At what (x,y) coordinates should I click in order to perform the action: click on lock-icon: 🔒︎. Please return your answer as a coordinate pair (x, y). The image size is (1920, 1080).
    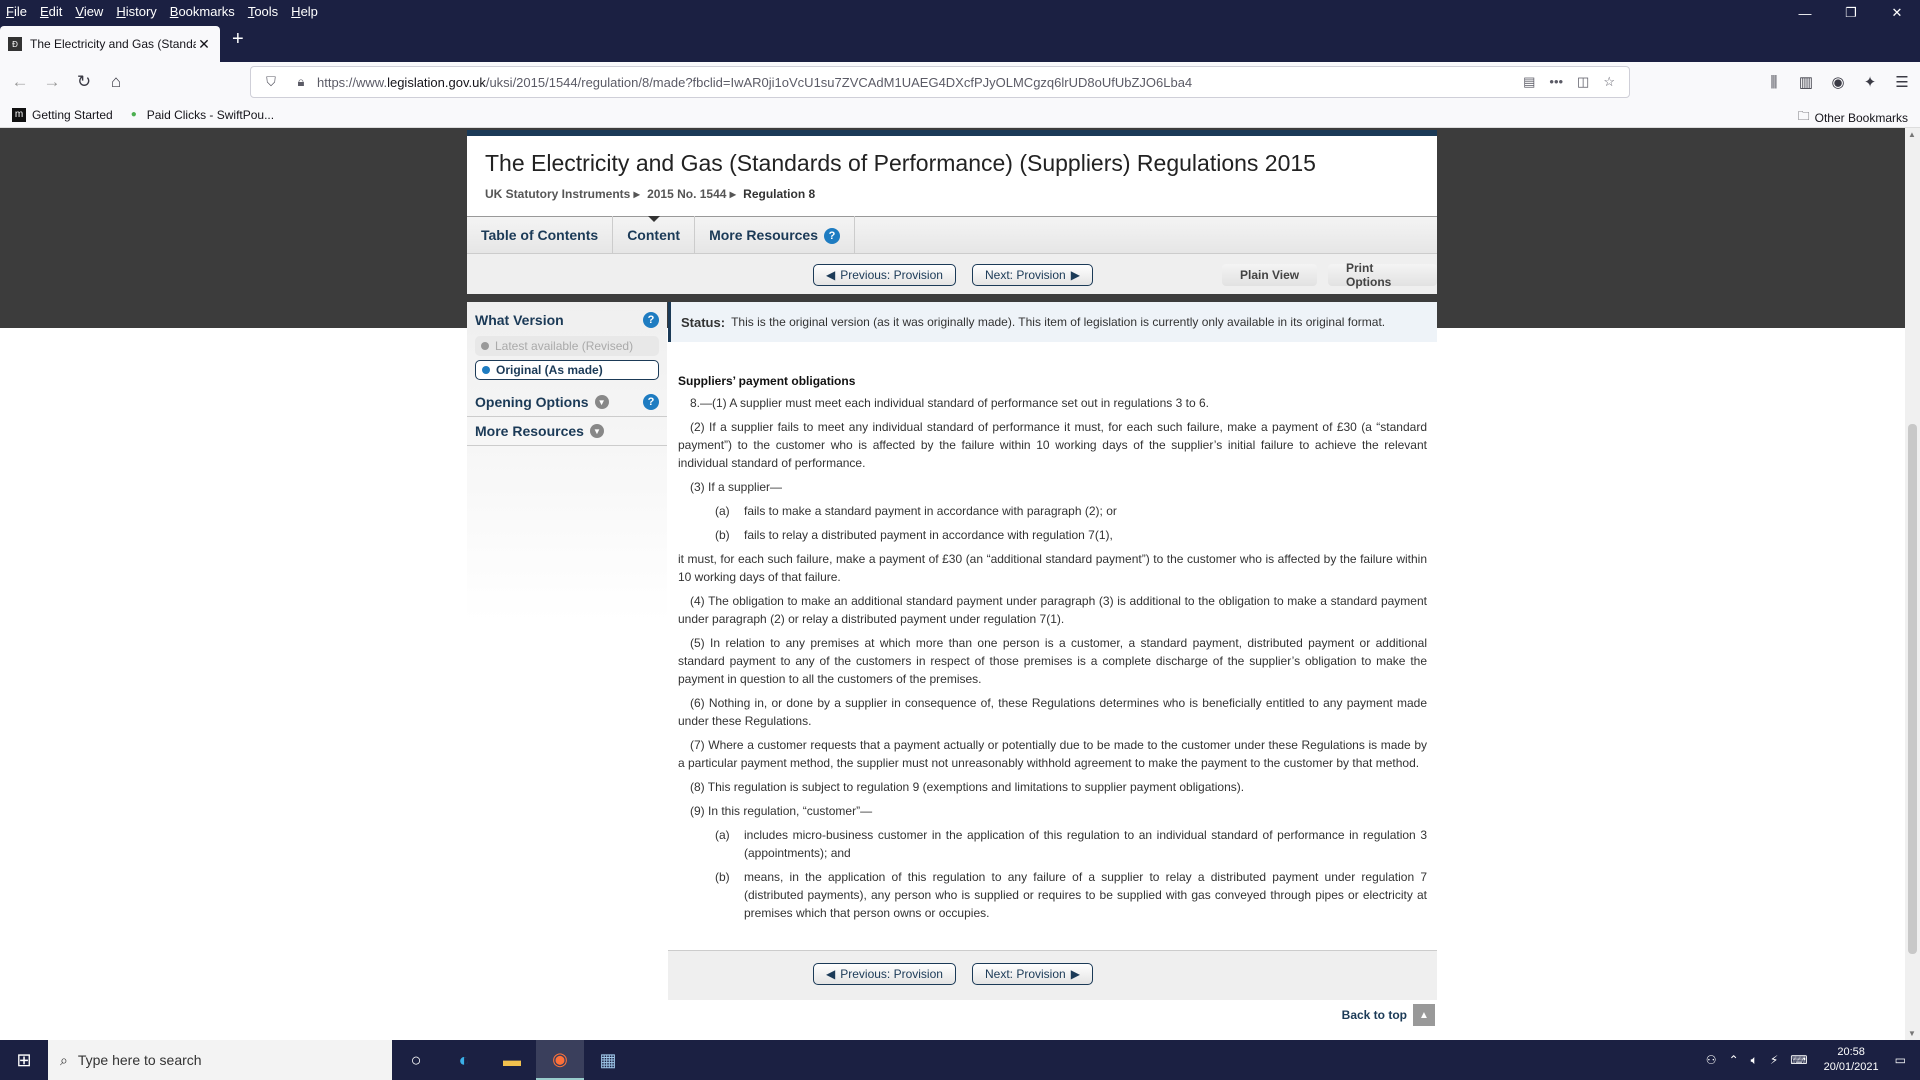
    Looking at the image, I should click on (301, 82).